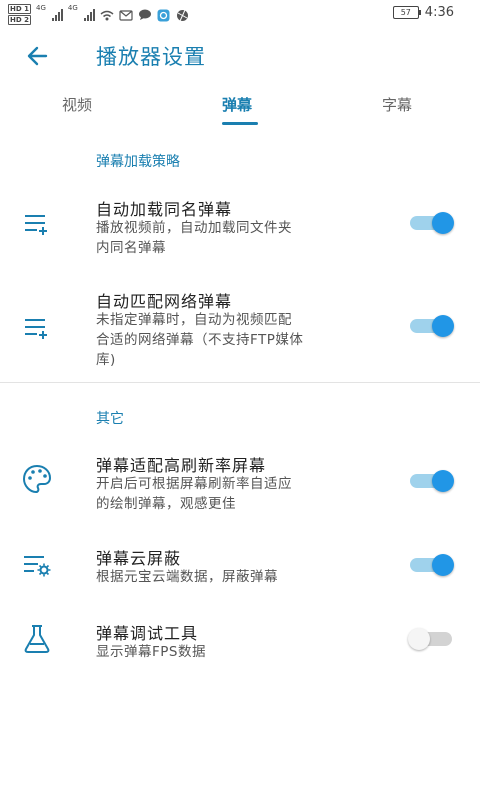 Image resolution: width=480 pixels, height=800 pixels. Describe the element at coordinates (236, 238) in the screenshot. I see `setting-description: 播放视频前，自动加载同文件夹 内同名弹幕` at that location.